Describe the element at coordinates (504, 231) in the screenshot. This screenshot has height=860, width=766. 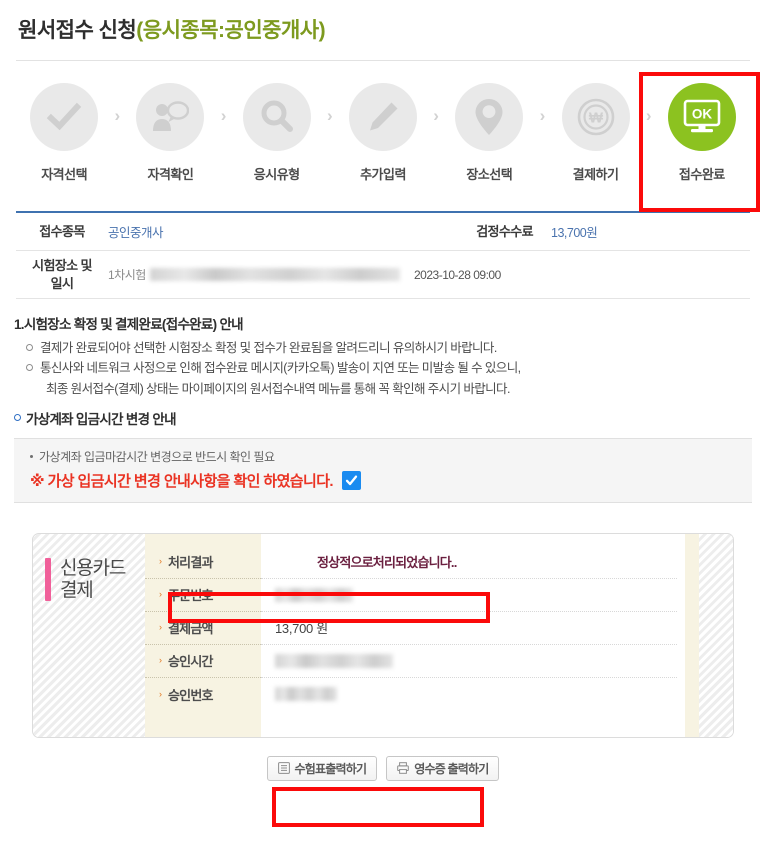
I see `fee-label: 검정수수료` at that location.